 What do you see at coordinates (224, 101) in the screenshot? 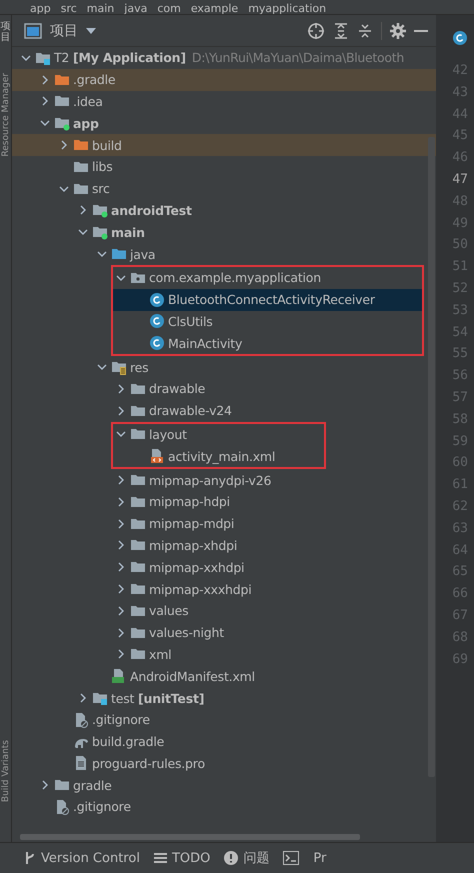
I see `tree-row: .idea` at bounding box center [224, 101].